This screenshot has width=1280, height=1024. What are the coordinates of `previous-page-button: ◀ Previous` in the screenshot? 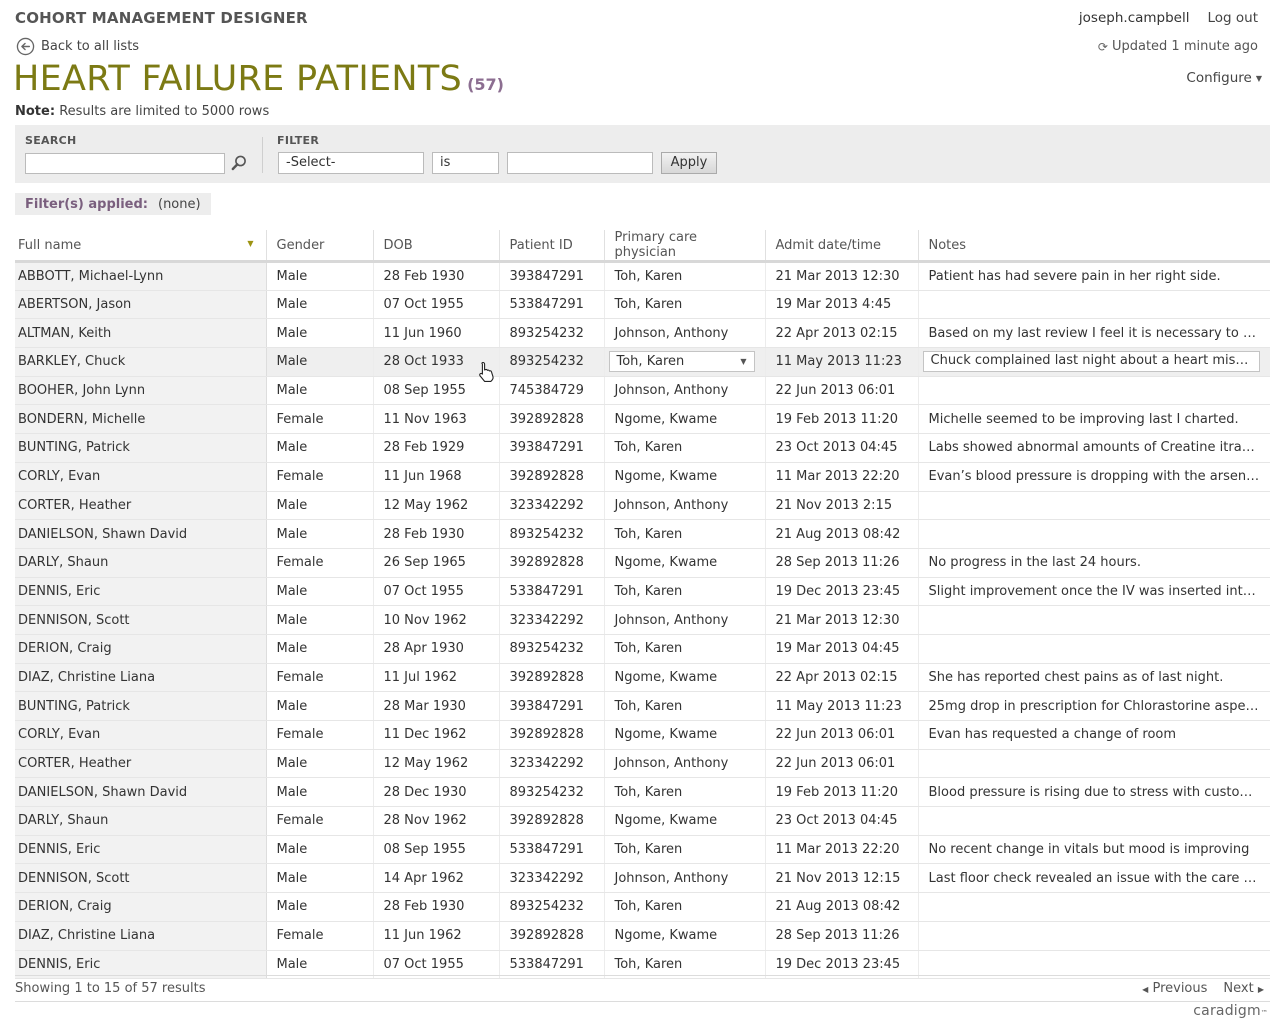 It's located at (1174, 988).